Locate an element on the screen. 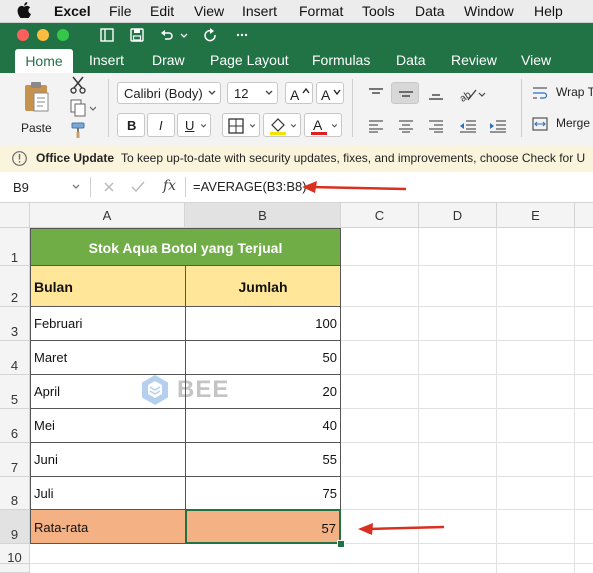 The width and height of the screenshot is (593, 573). table-row-month: Juli is located at coordinates (108, 493).